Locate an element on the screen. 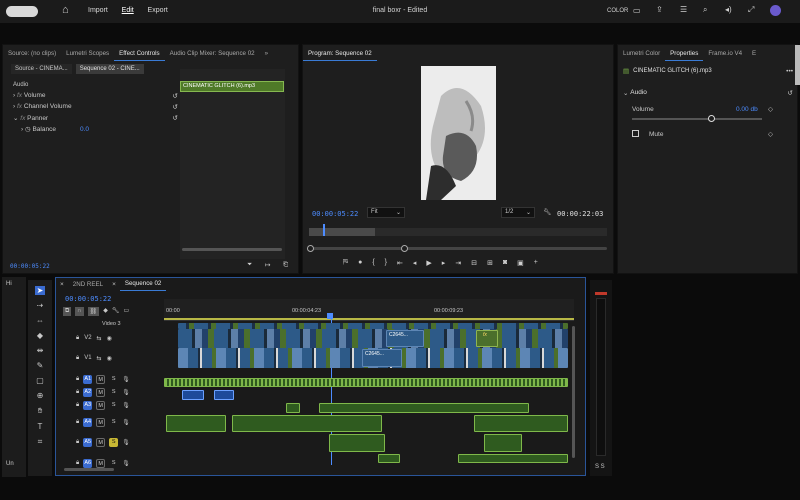  camera-icon: ◙ is located at coordinates (505, 263).